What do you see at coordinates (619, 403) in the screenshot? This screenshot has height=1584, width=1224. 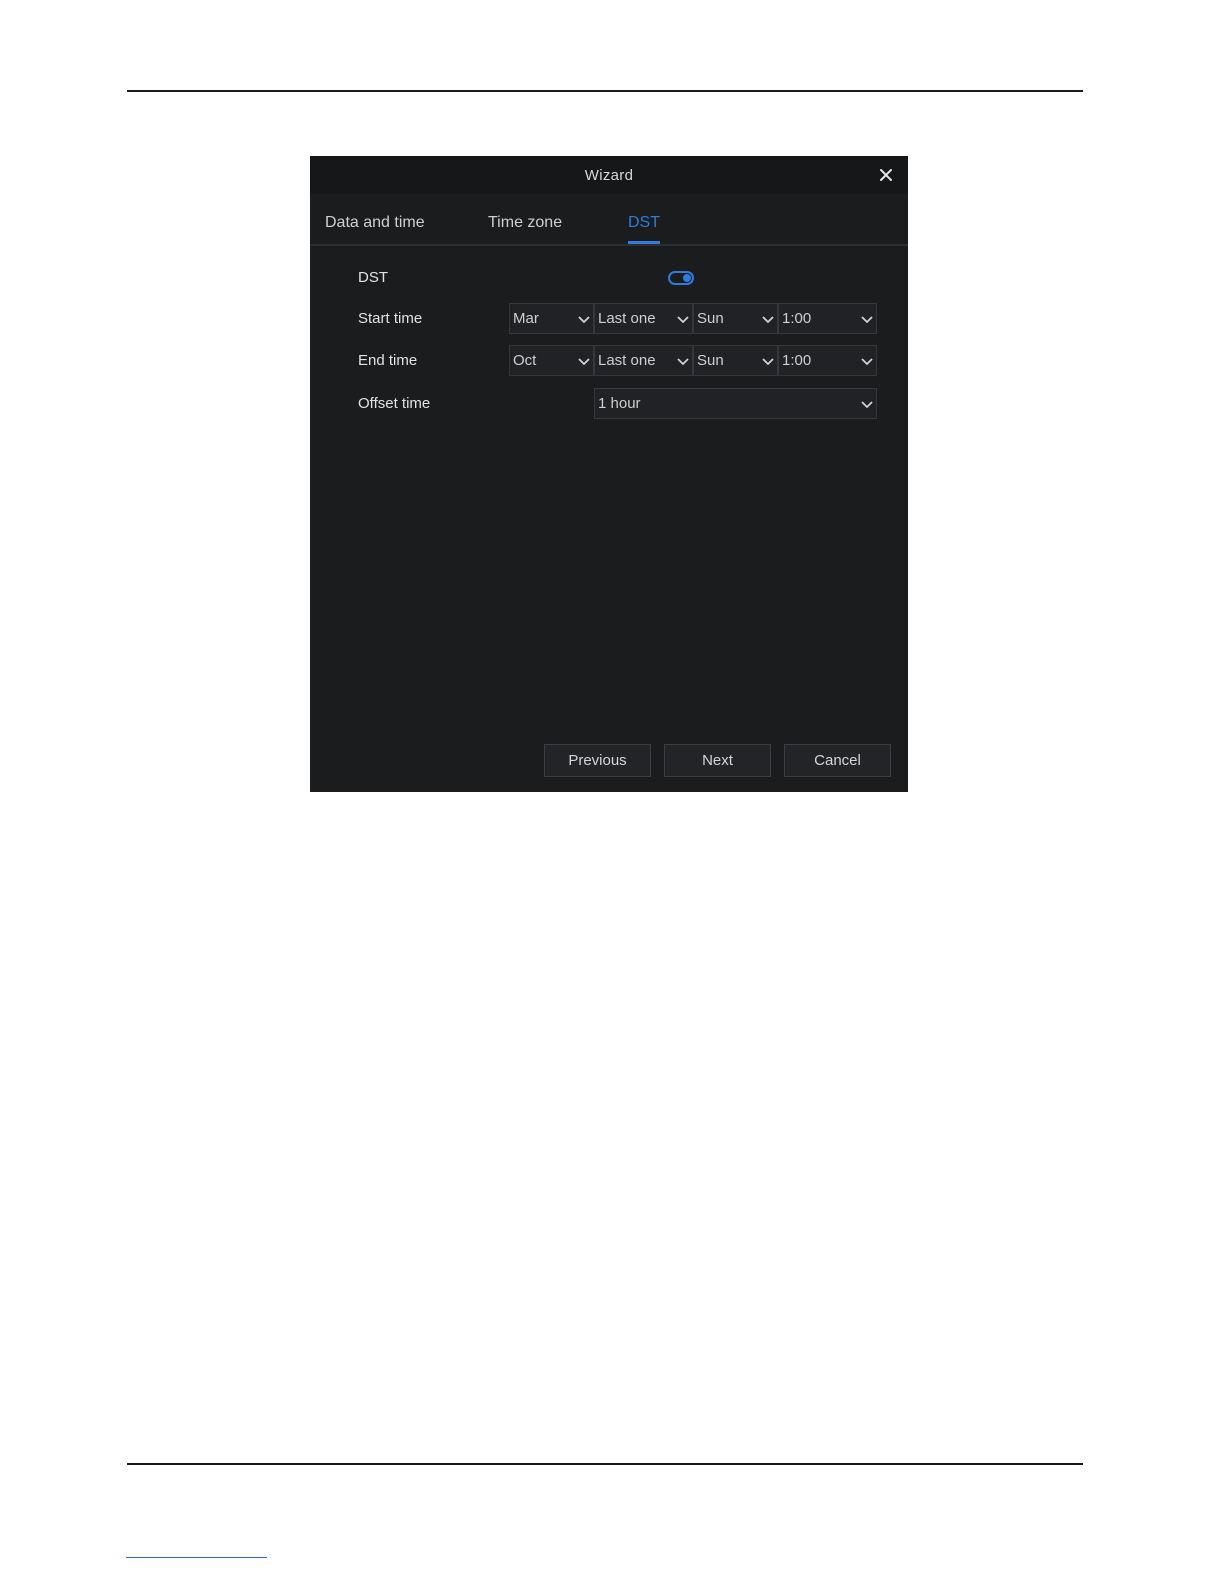 I see `offset-time-value: 1 hour` at bounding box center [619, 403].